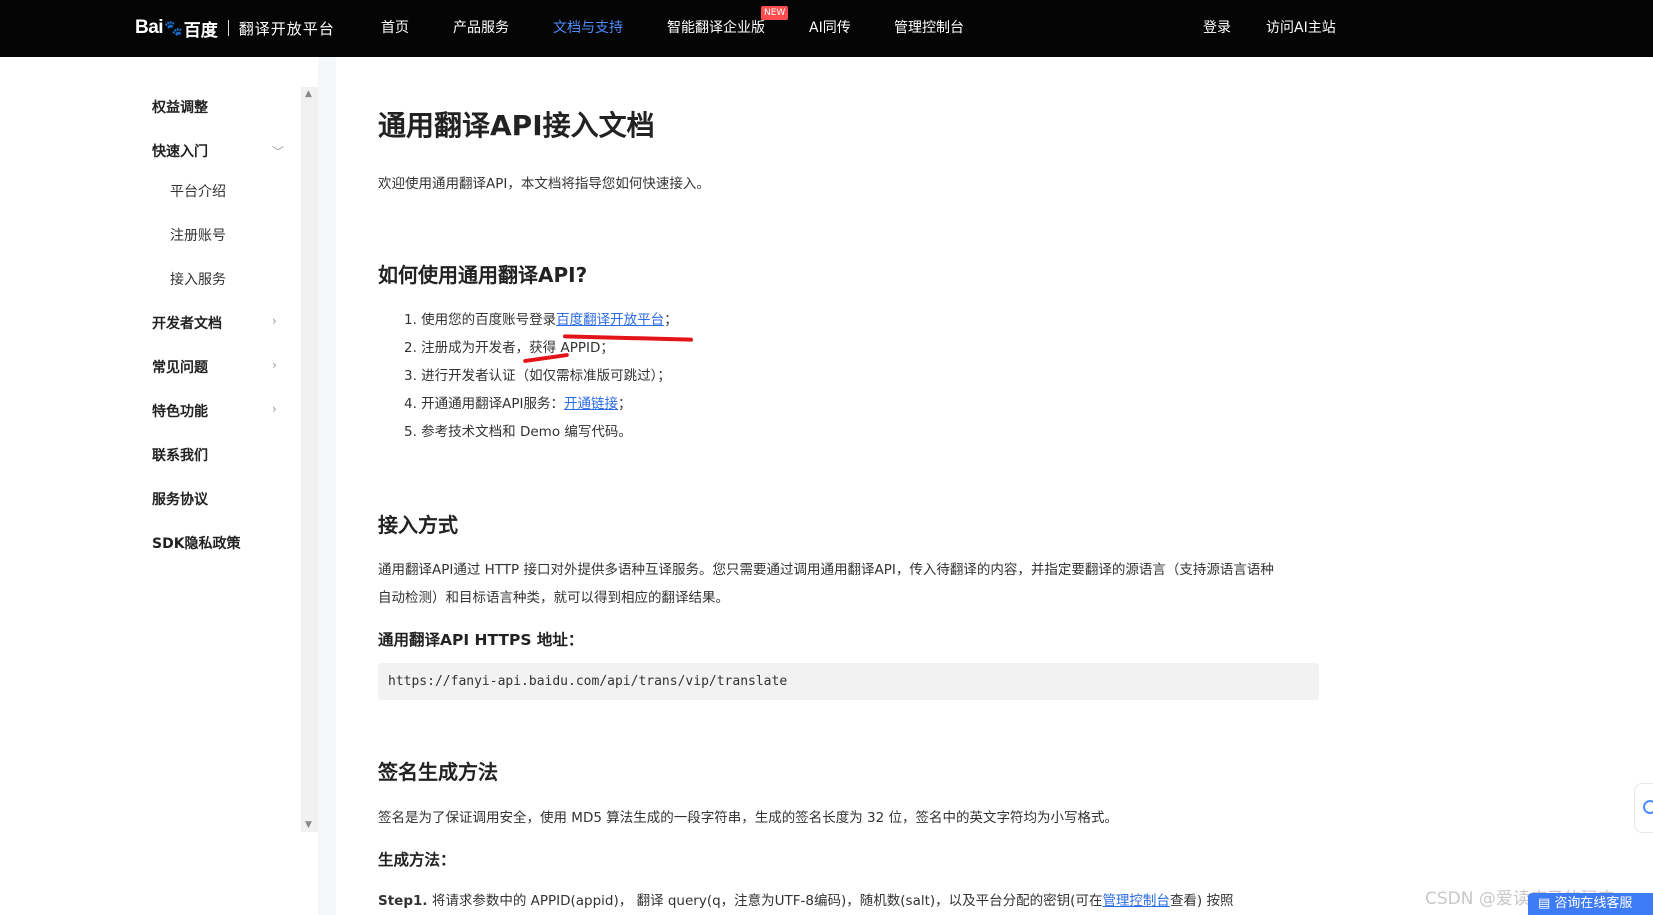 Image resolution: width=1653 pixels, height=915 pixels. Describe the element at coordinates (149, 27) in the screenshot. I see `logo-bai-text: Bai` at that location.